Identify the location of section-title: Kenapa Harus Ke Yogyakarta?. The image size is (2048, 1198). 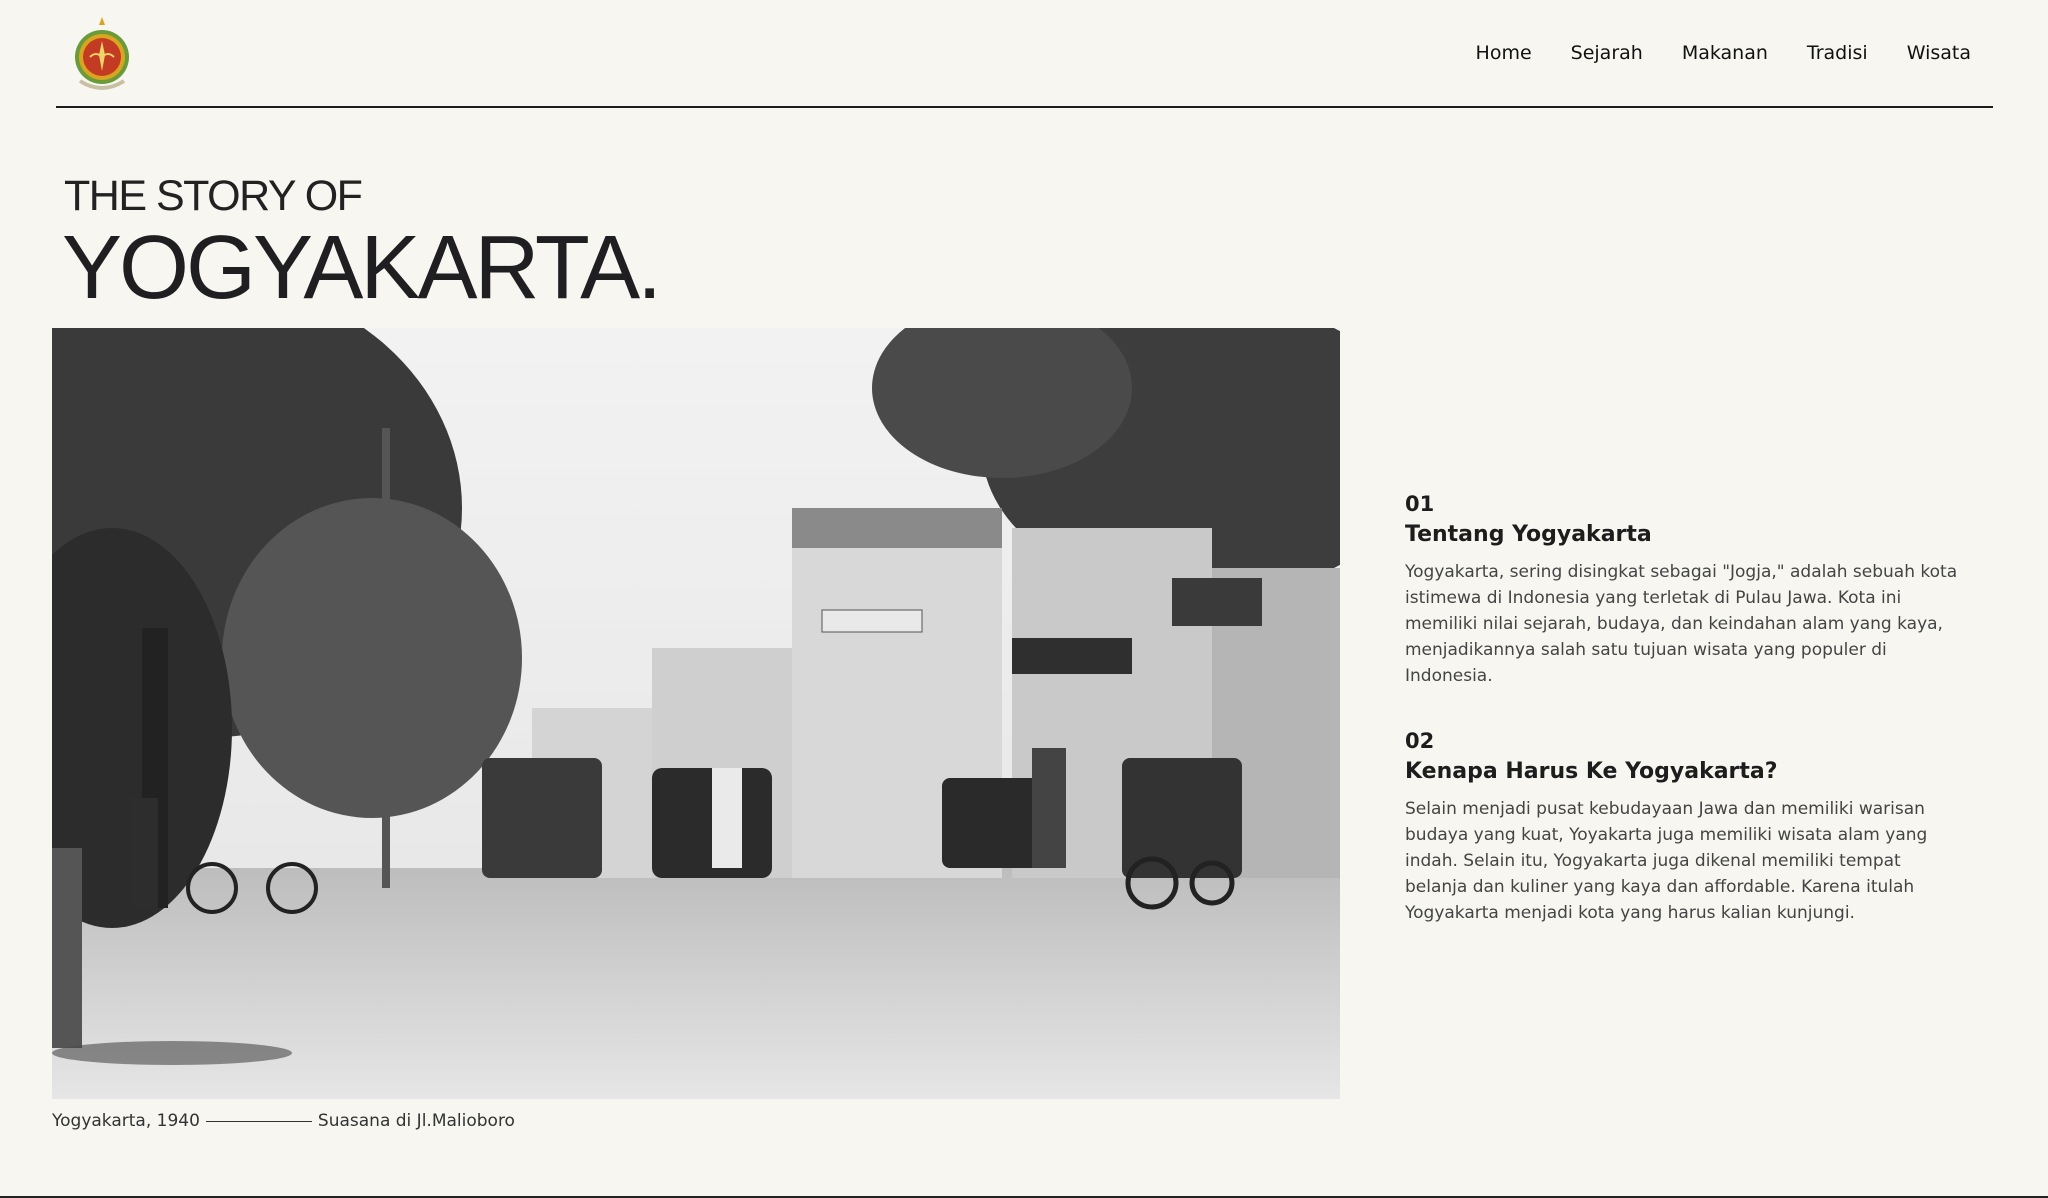
(1591, 771).